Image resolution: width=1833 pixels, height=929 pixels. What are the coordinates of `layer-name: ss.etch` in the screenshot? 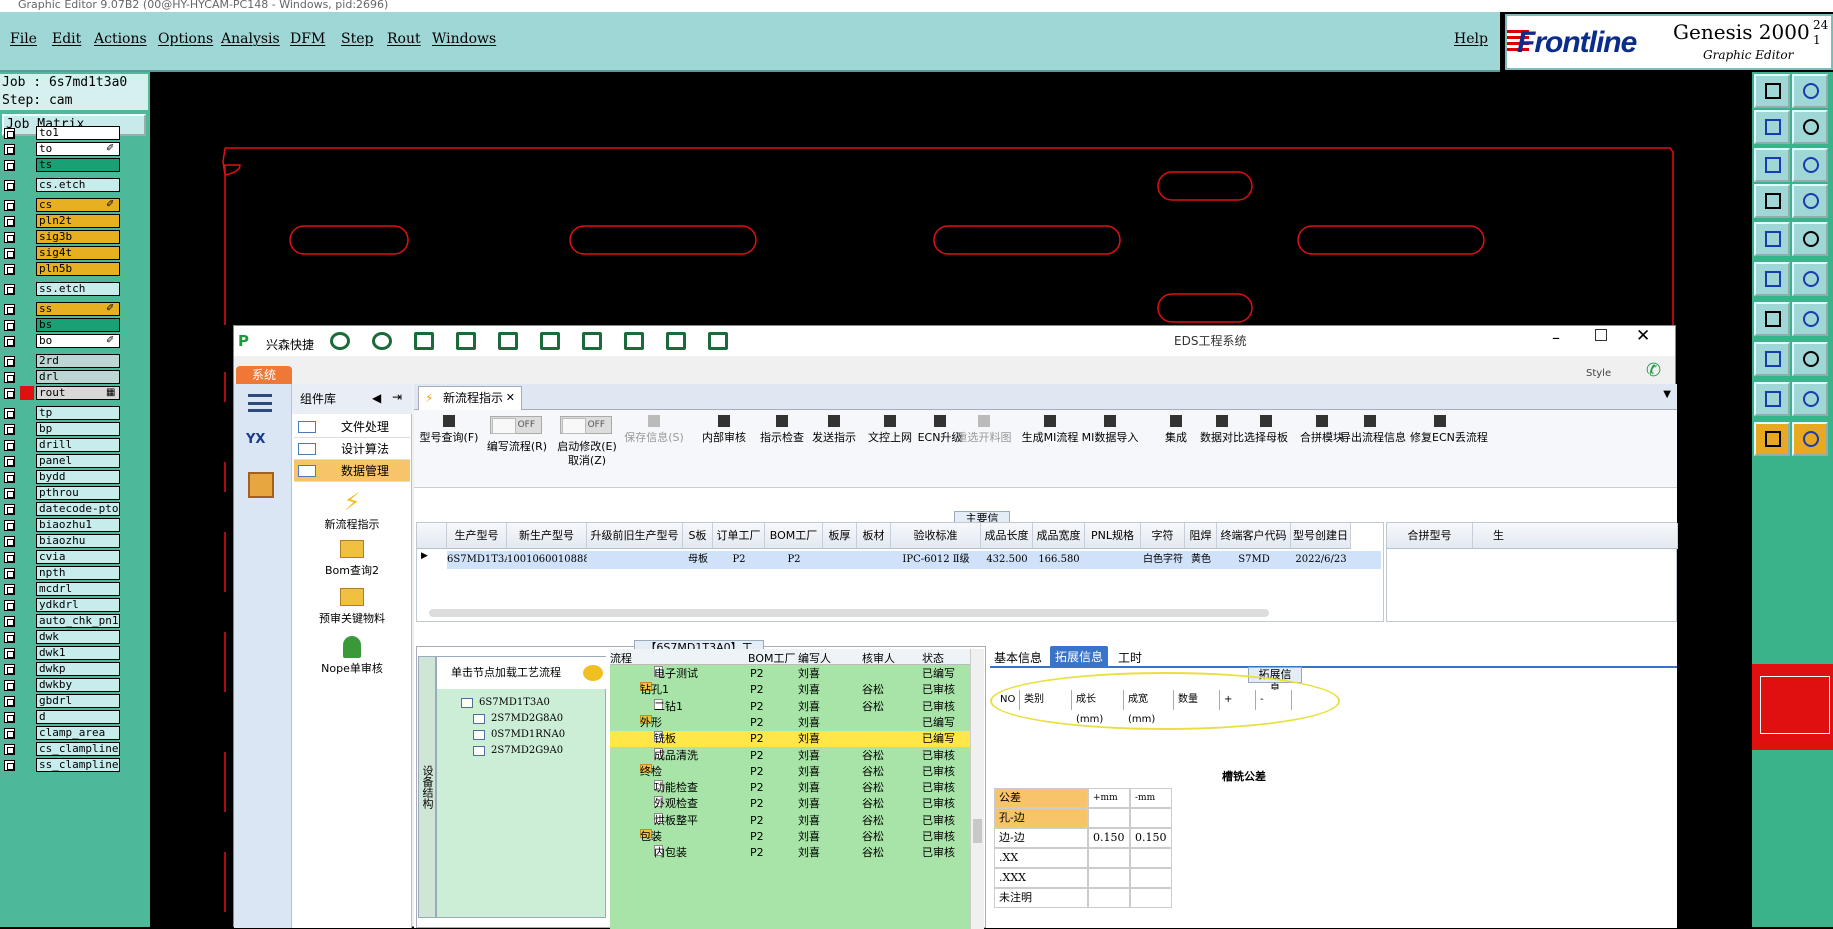 It's located at (78, 289).